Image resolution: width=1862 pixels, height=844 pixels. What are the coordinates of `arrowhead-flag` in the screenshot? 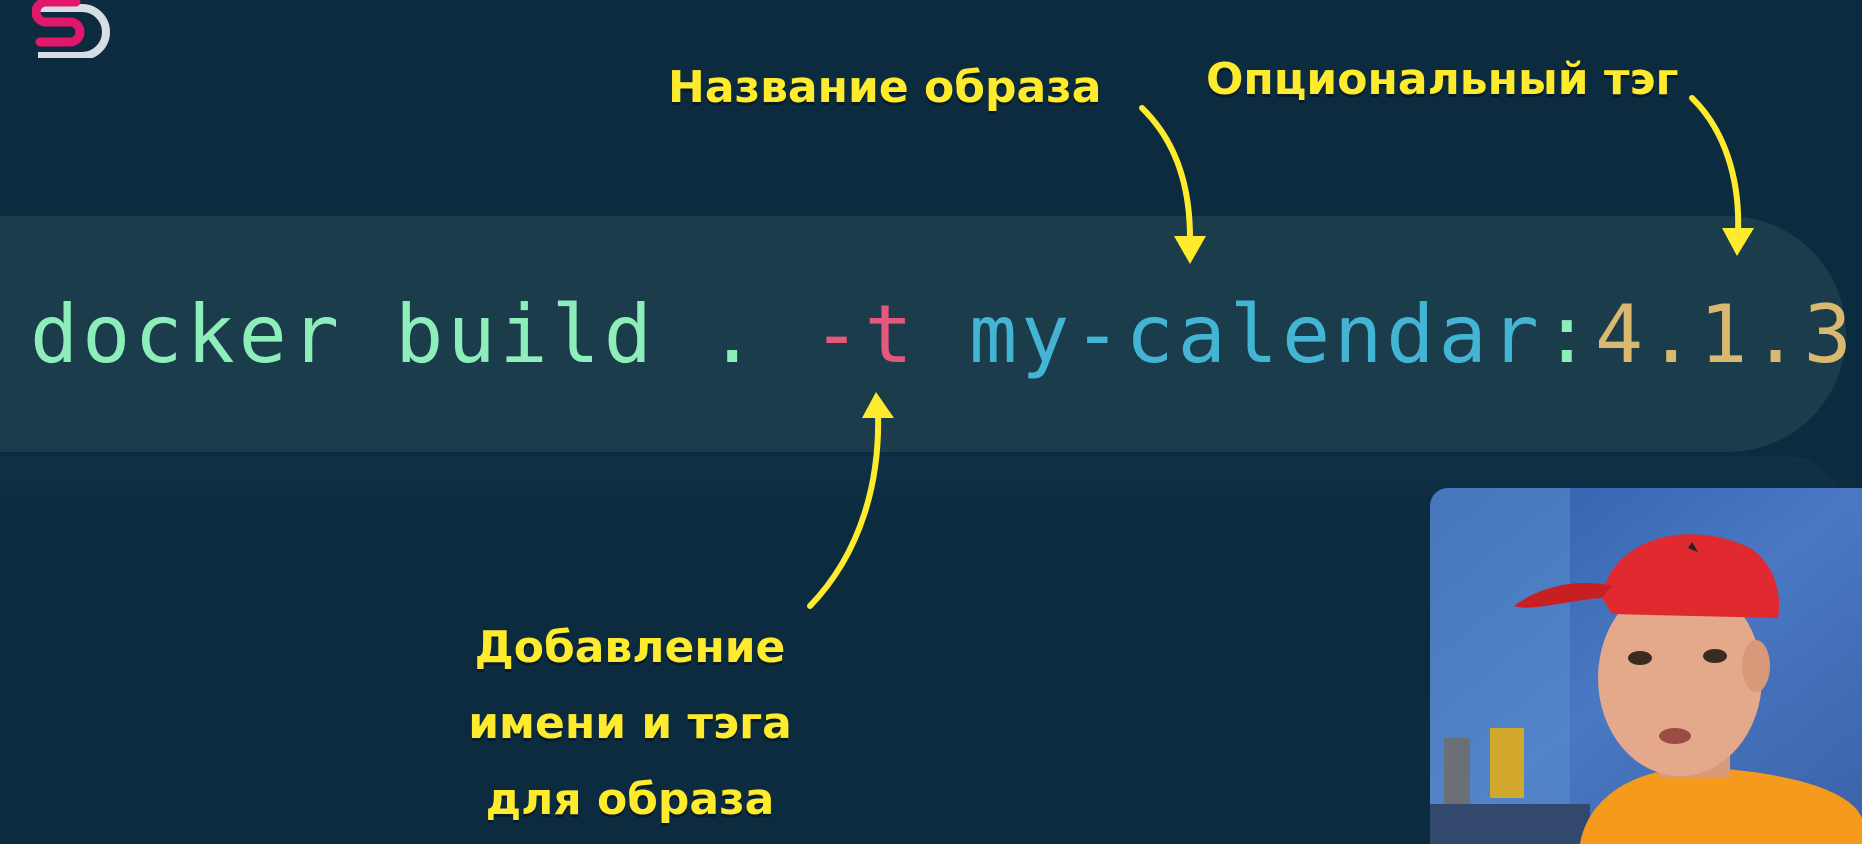 It's located at (878, 405).